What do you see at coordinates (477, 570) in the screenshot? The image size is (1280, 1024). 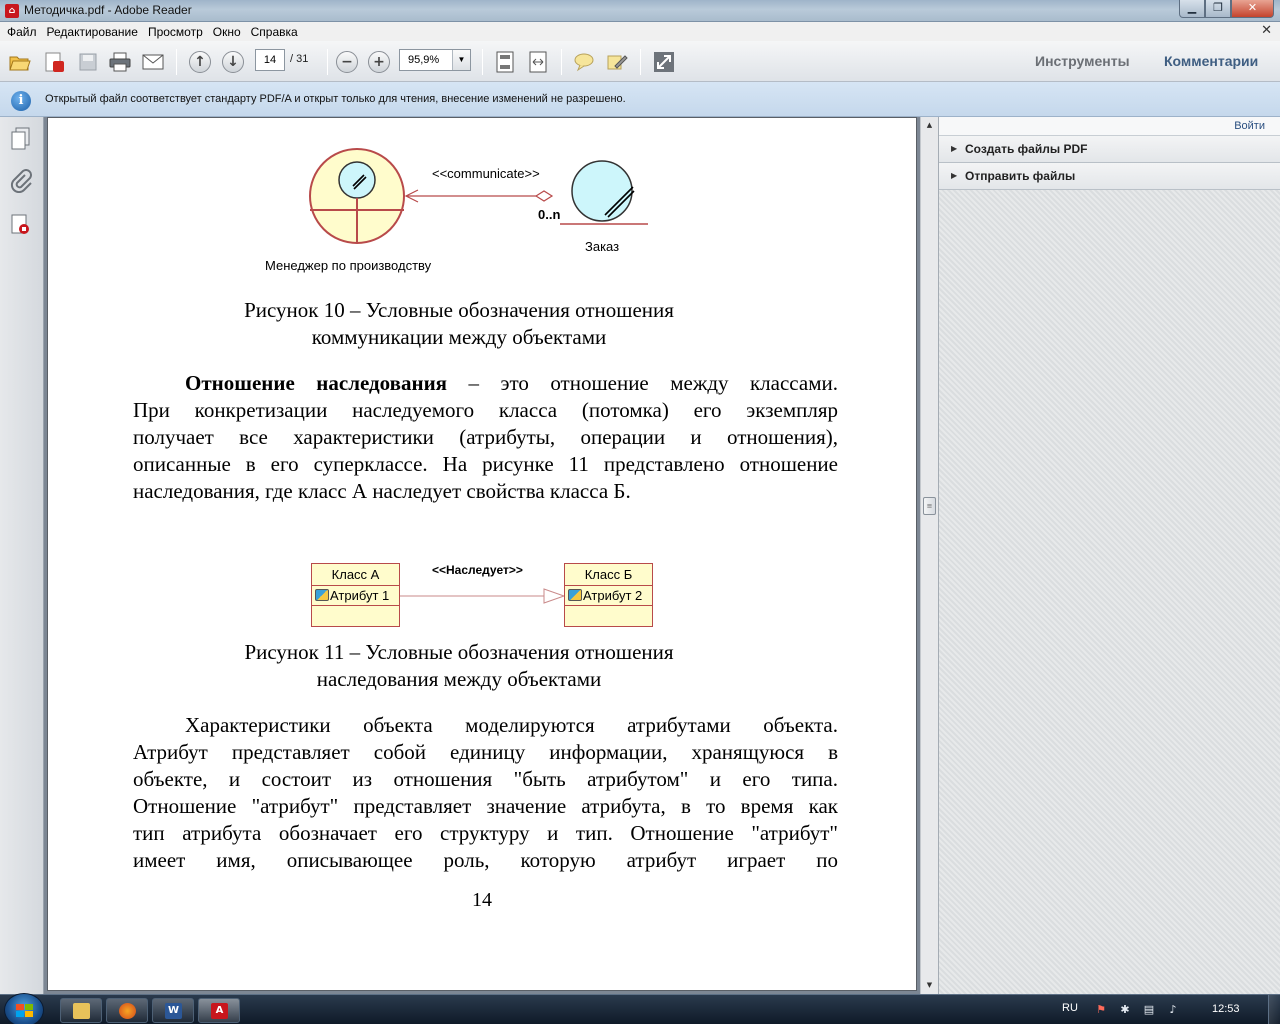 I see `inherits-stereotype: <<Наследует>>` at bounding box center [477, 570].